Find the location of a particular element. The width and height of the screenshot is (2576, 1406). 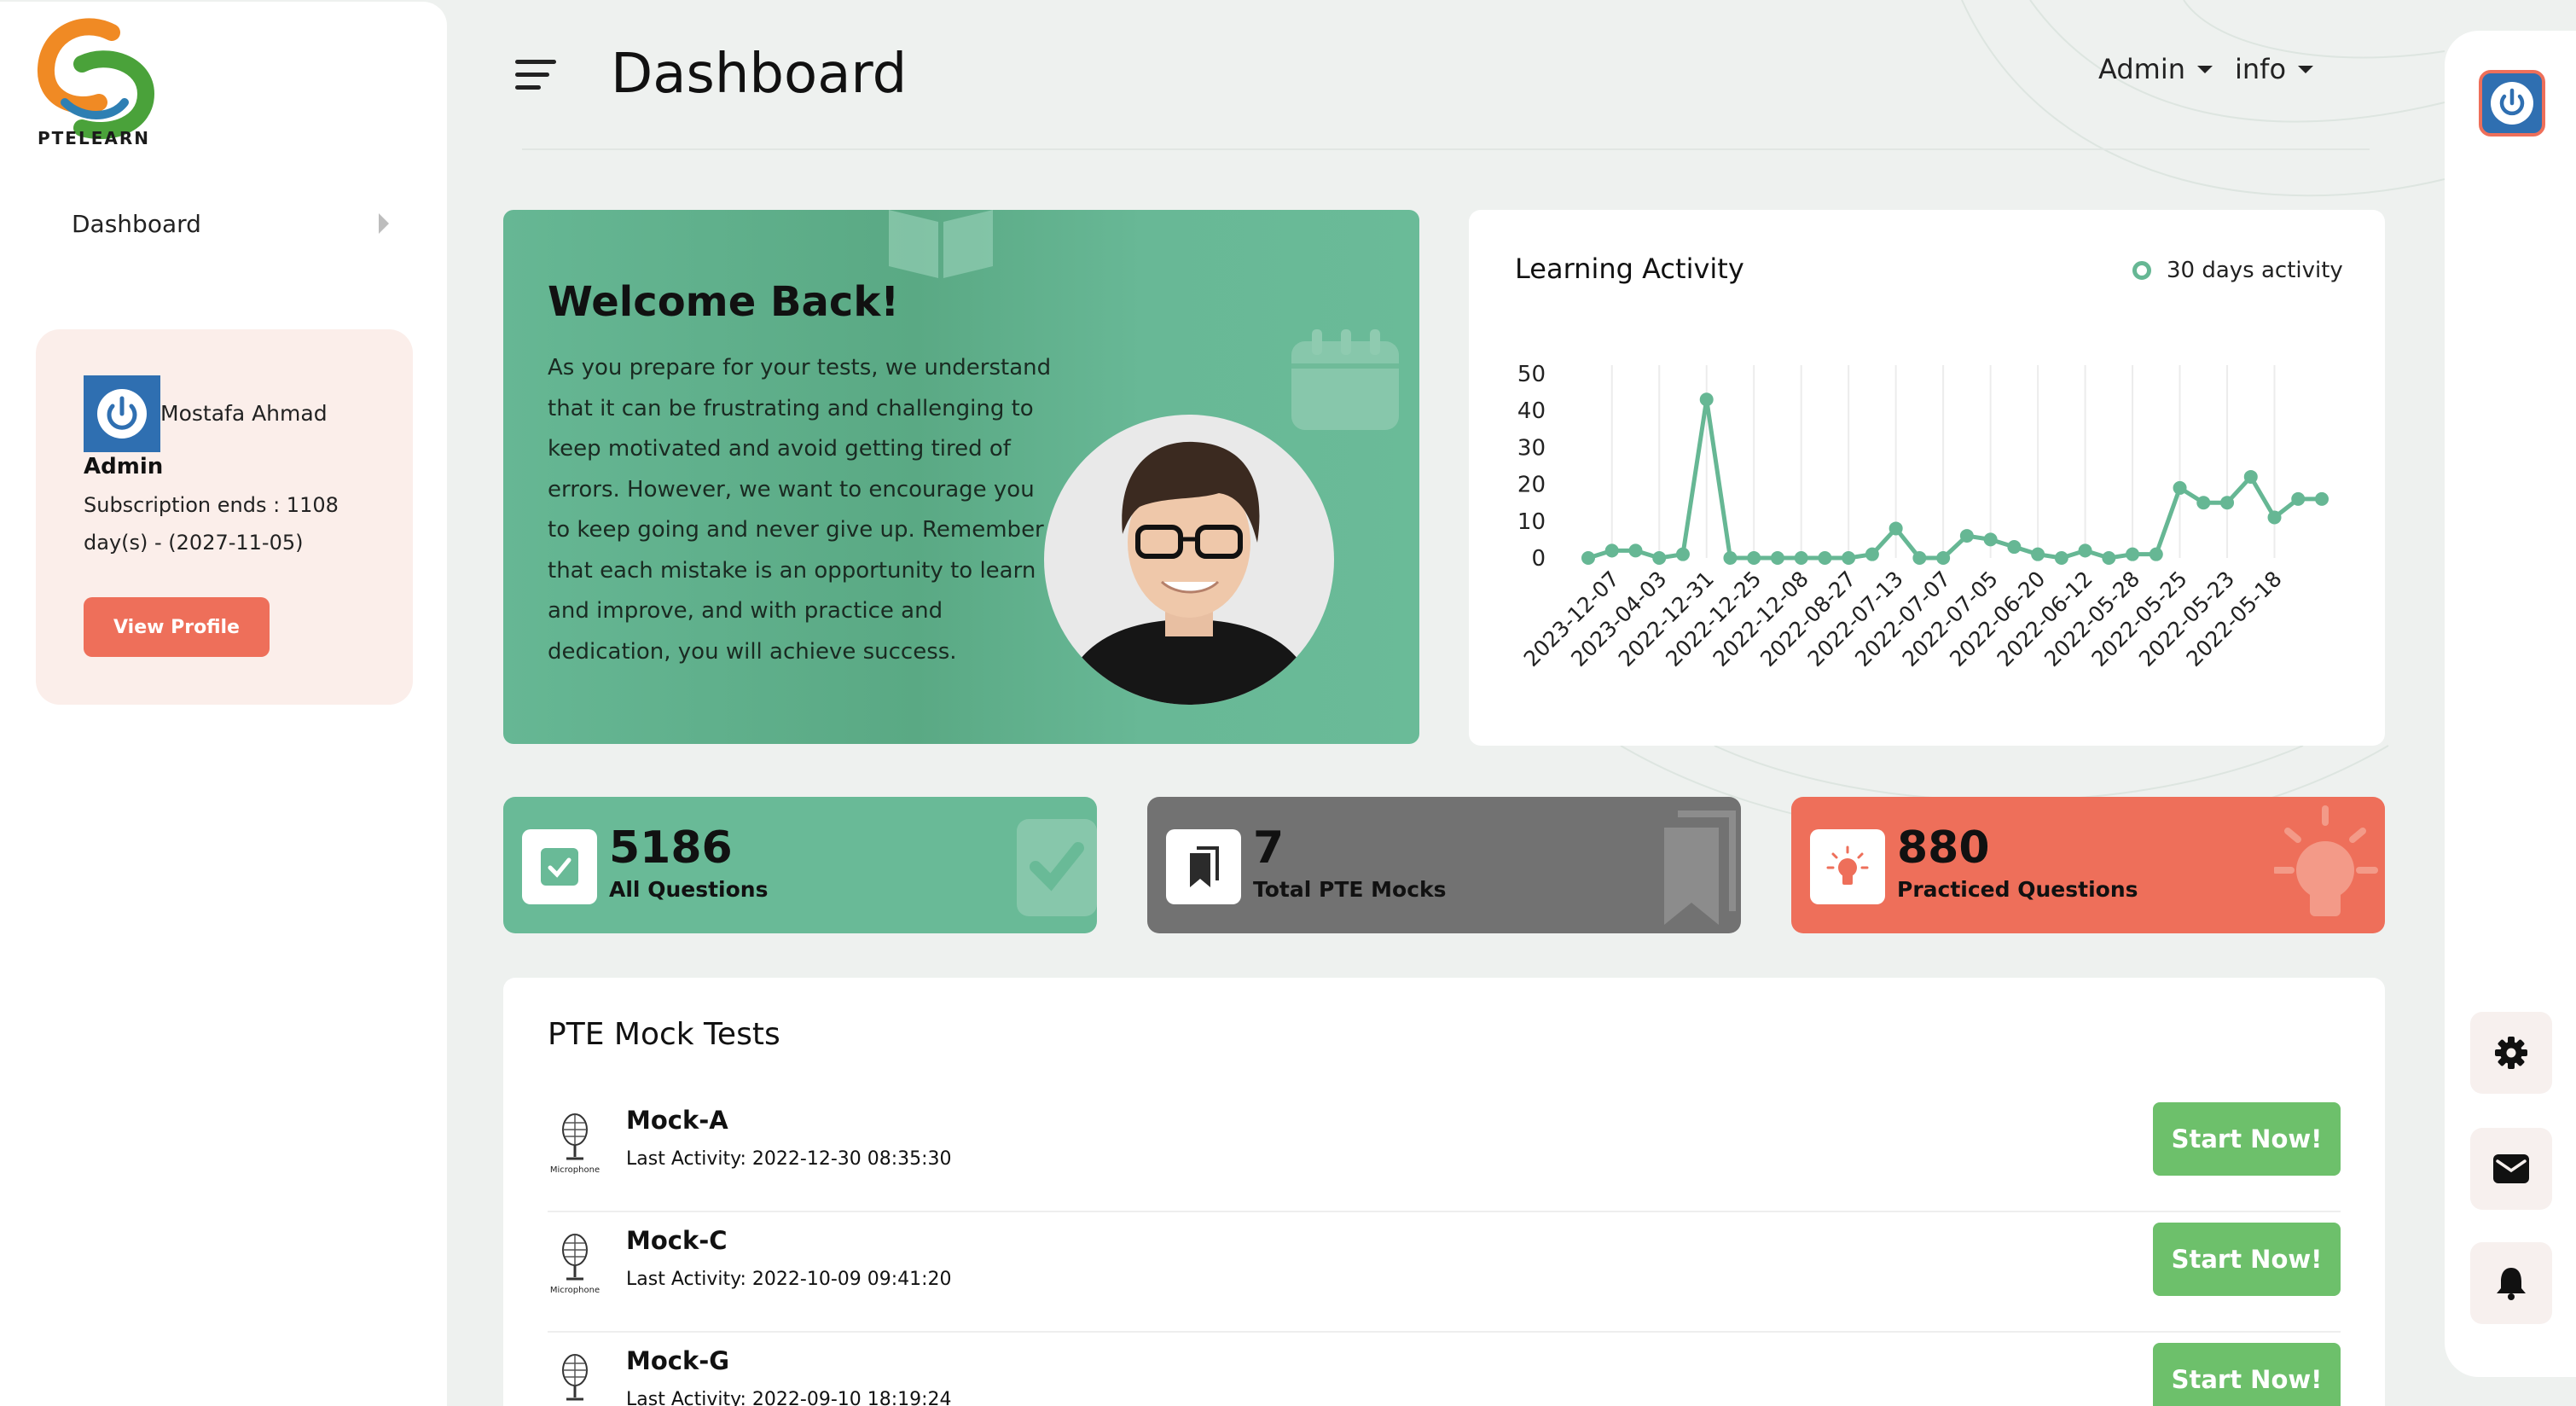

messages-button is located at coordinates (2511, 1169).